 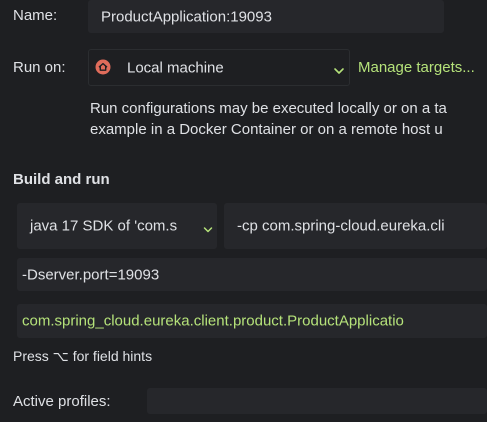 What do you see at coordinates (61, 179) in the screenshot?
I see `build-and-run-title: Build and run` at bounding box center [61, 179].